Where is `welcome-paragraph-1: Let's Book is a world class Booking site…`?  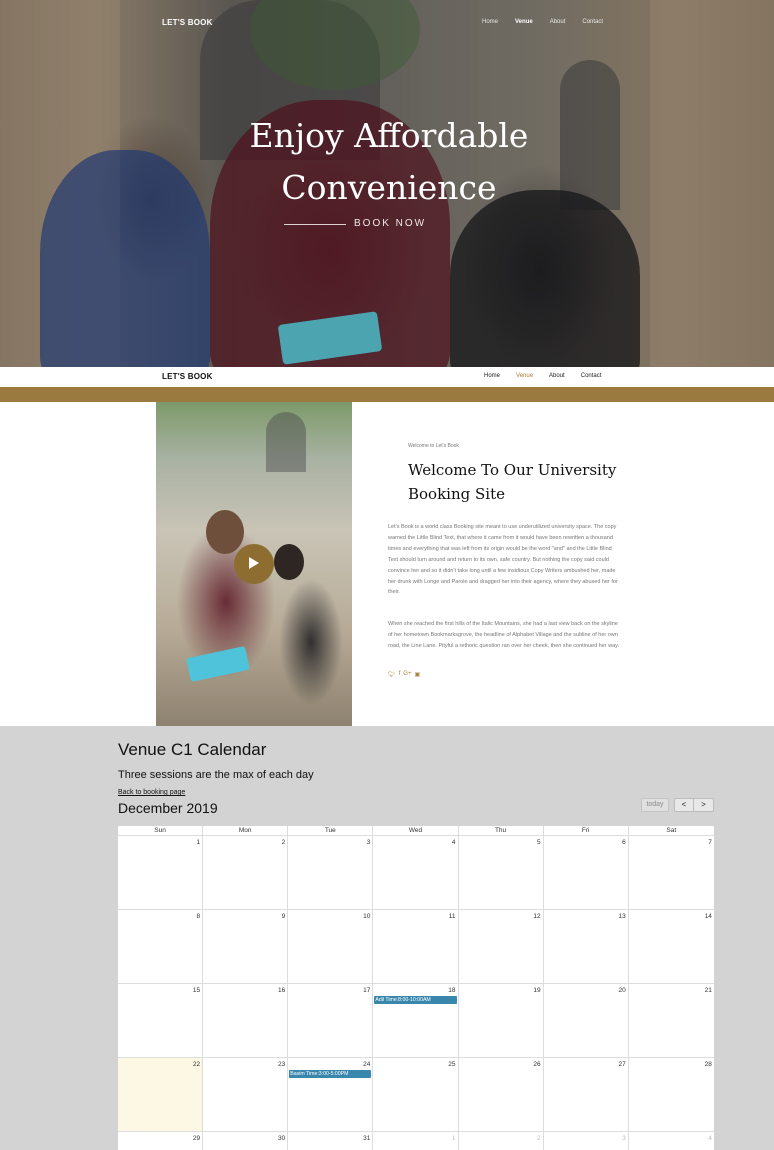
welcome-paragraph-1: Let's Book is a world class Booking site… is located at coordinates (503, 560).